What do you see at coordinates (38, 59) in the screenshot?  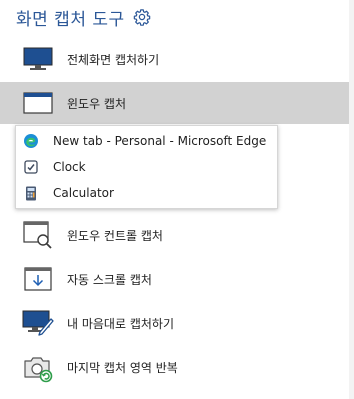 I see `monitor-icon` at bounding box center [38, 59].